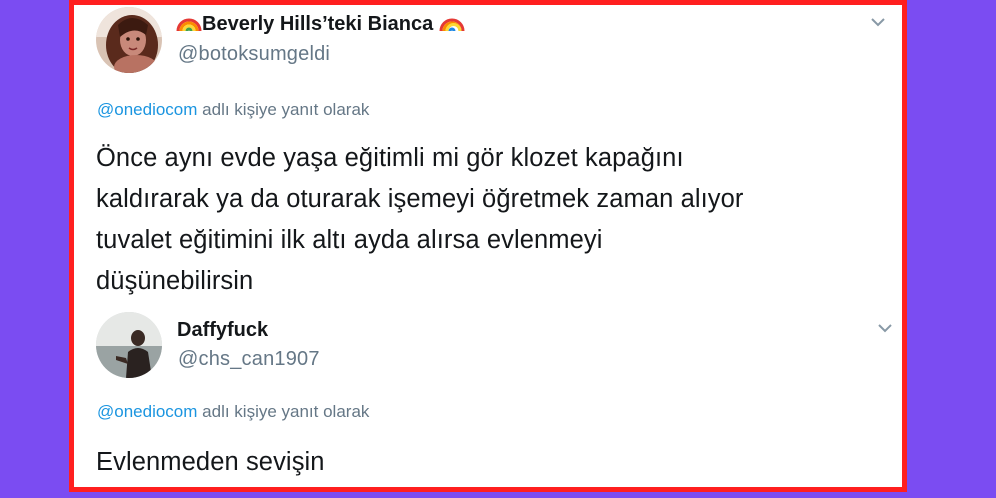 The width and height of the screenshot is (996, 498). I want to click on tweet-text-line: düşünebilirsin, so click(175, 281).